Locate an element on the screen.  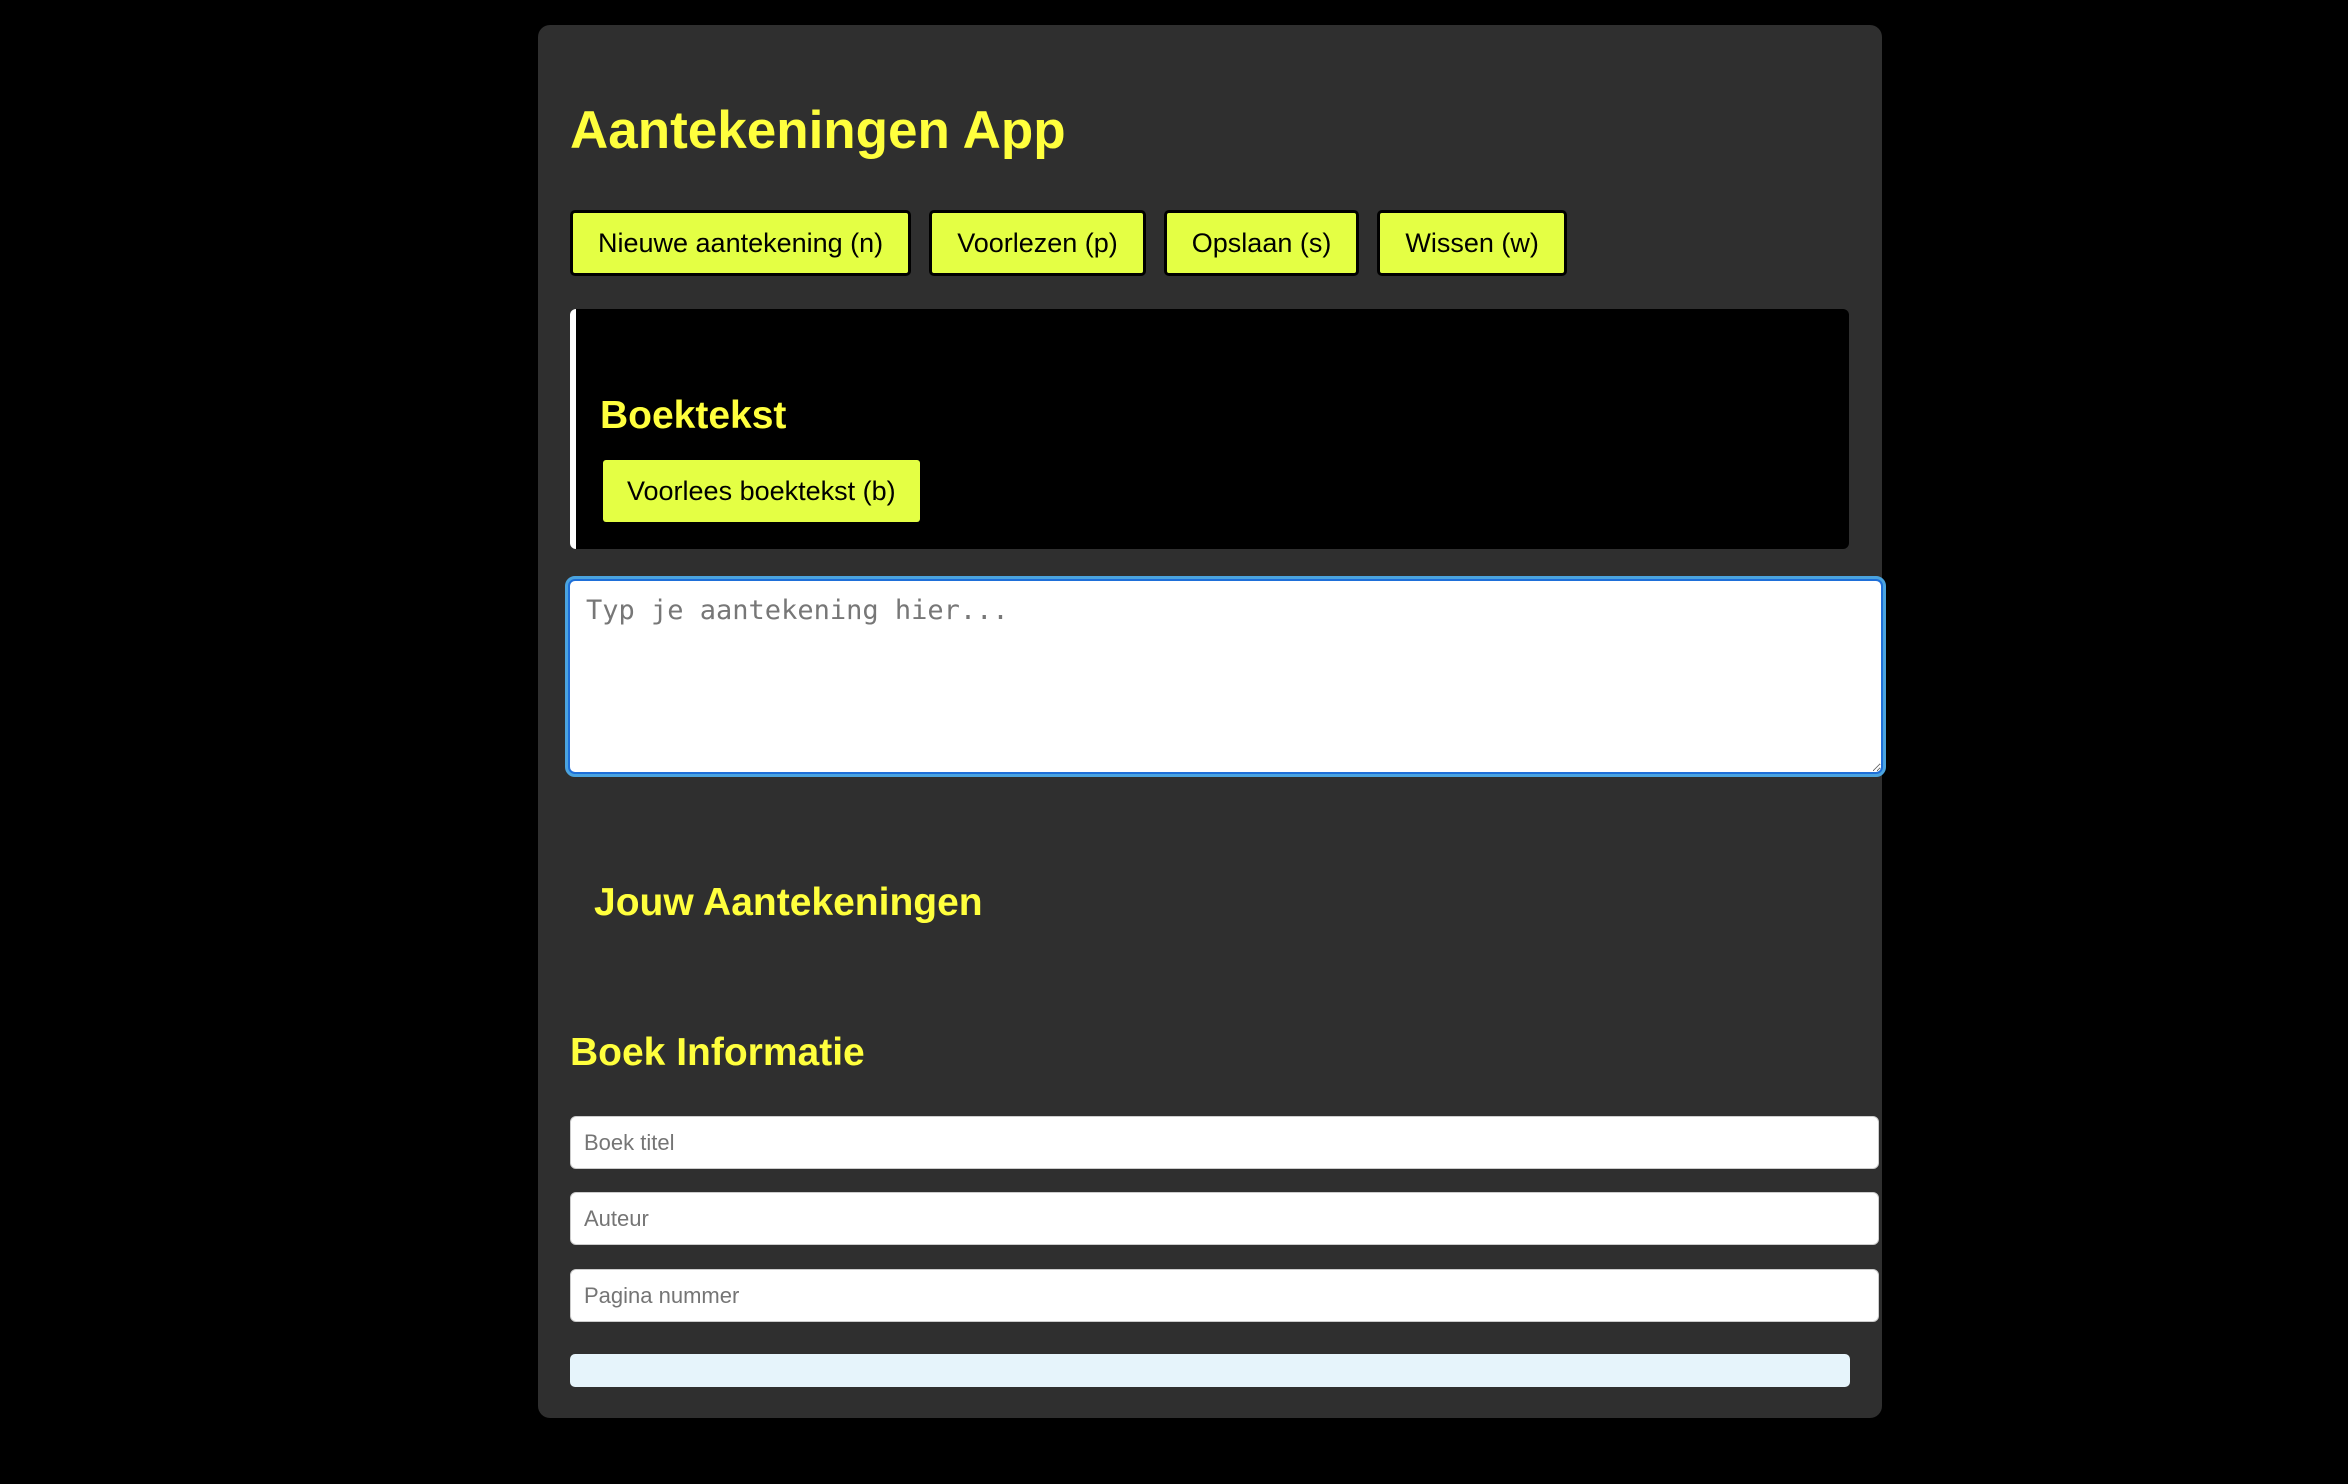
booktext-title: Boektekst is located at coordinates (693, 415).